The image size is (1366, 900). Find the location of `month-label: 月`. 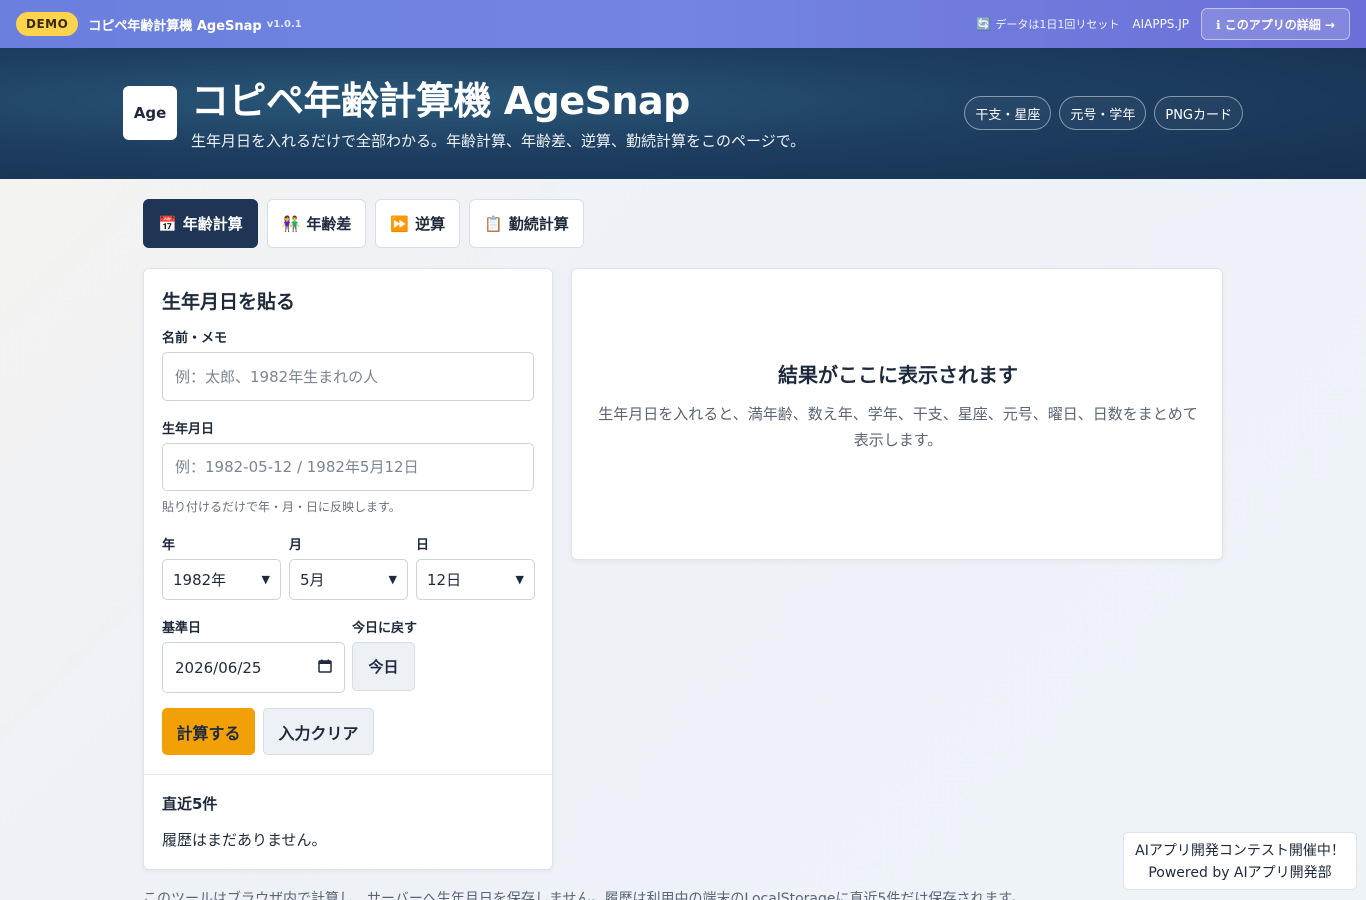

month-label: 月 is located at coordinates (296, 545).